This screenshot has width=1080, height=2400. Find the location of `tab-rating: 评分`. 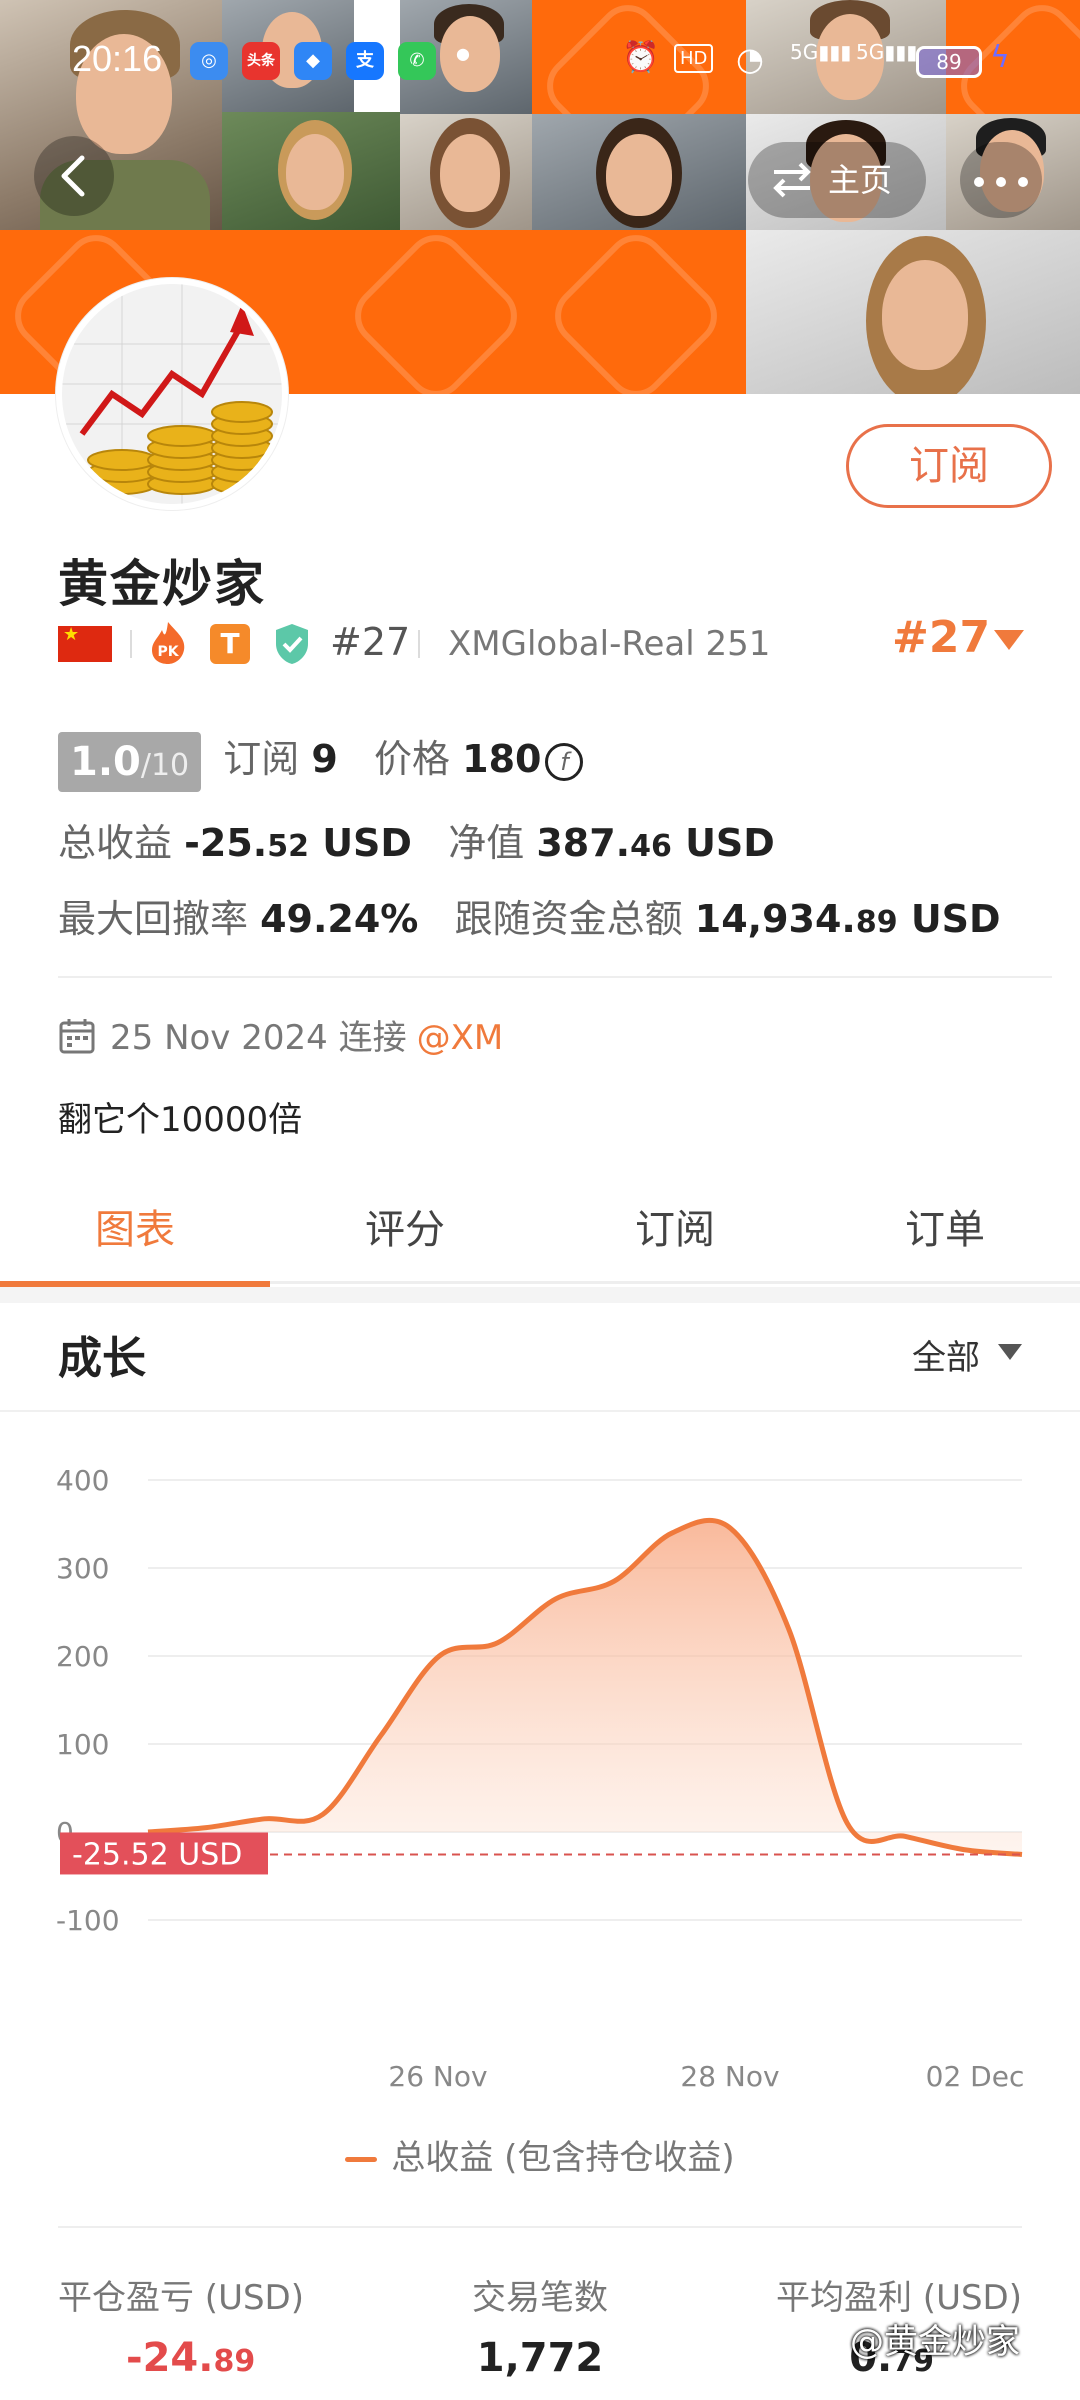

tab-rating: 评分 is located at coordinates (405, 1222).